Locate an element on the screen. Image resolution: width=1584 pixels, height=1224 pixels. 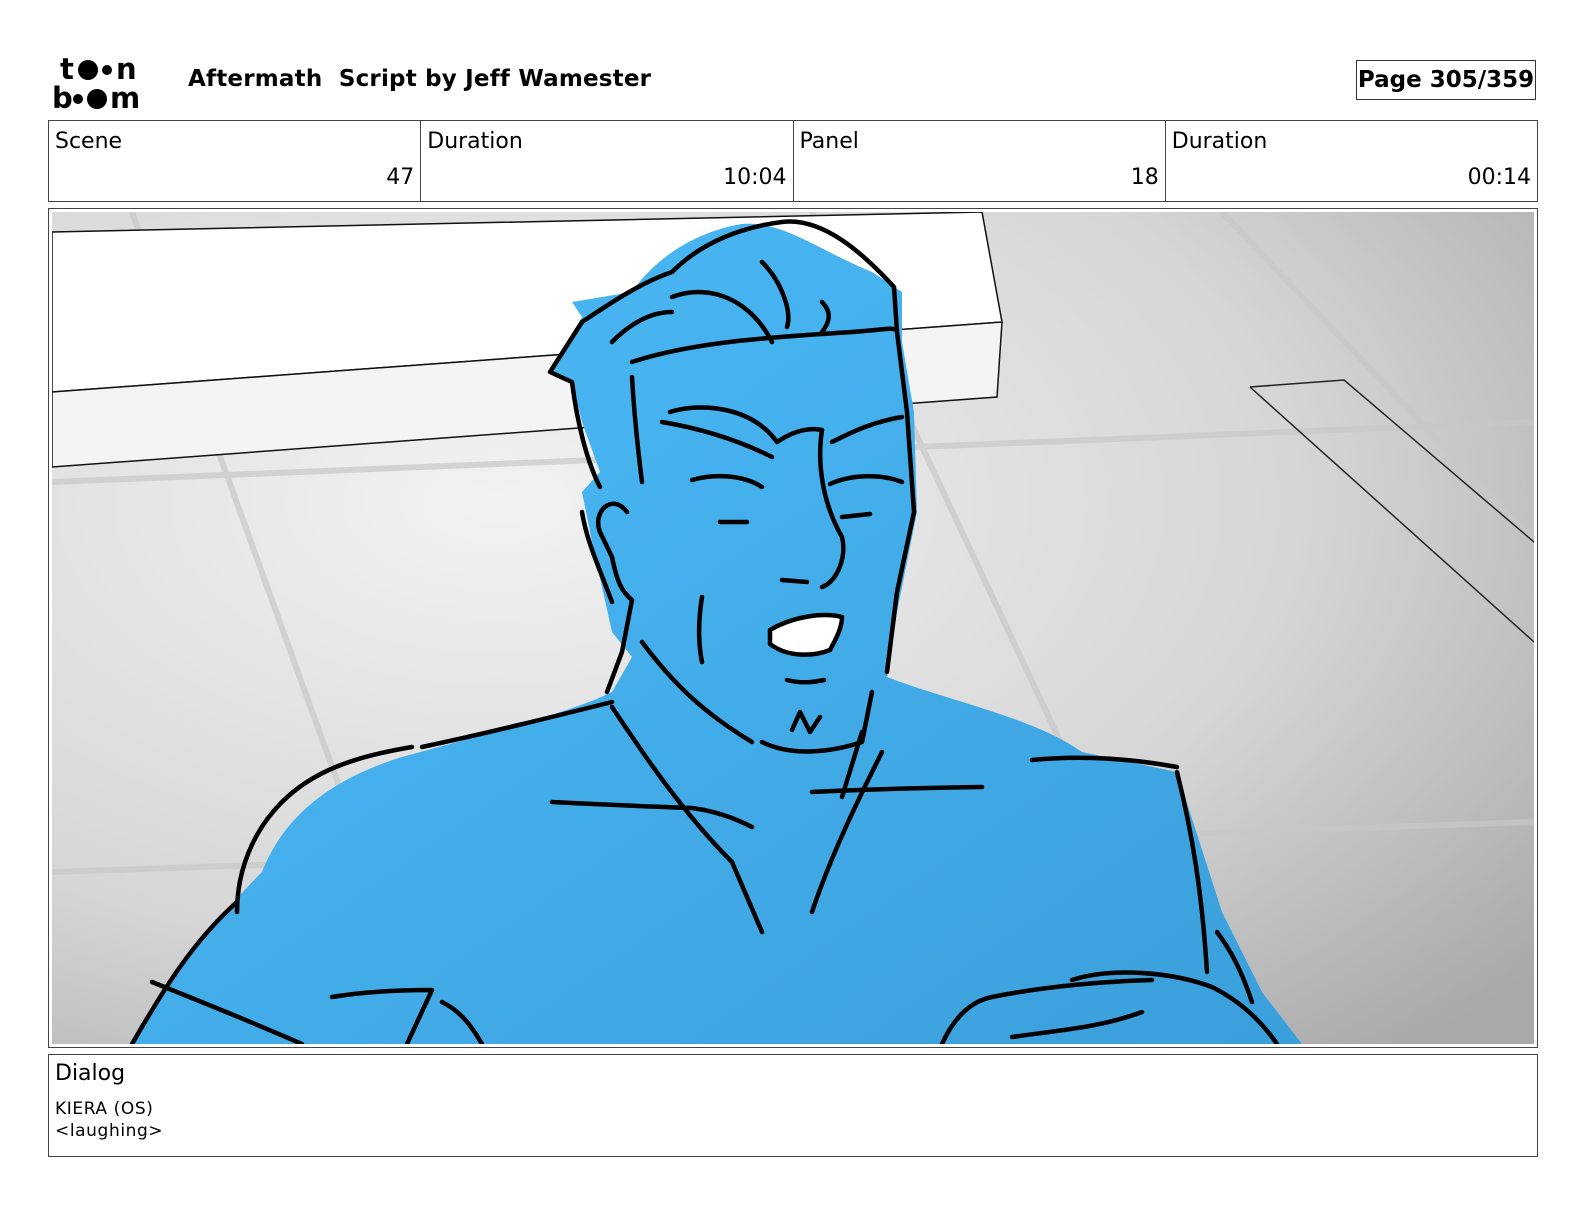
scene-duration-cell: Duration 10:04 is located at coordinates (607, 161).